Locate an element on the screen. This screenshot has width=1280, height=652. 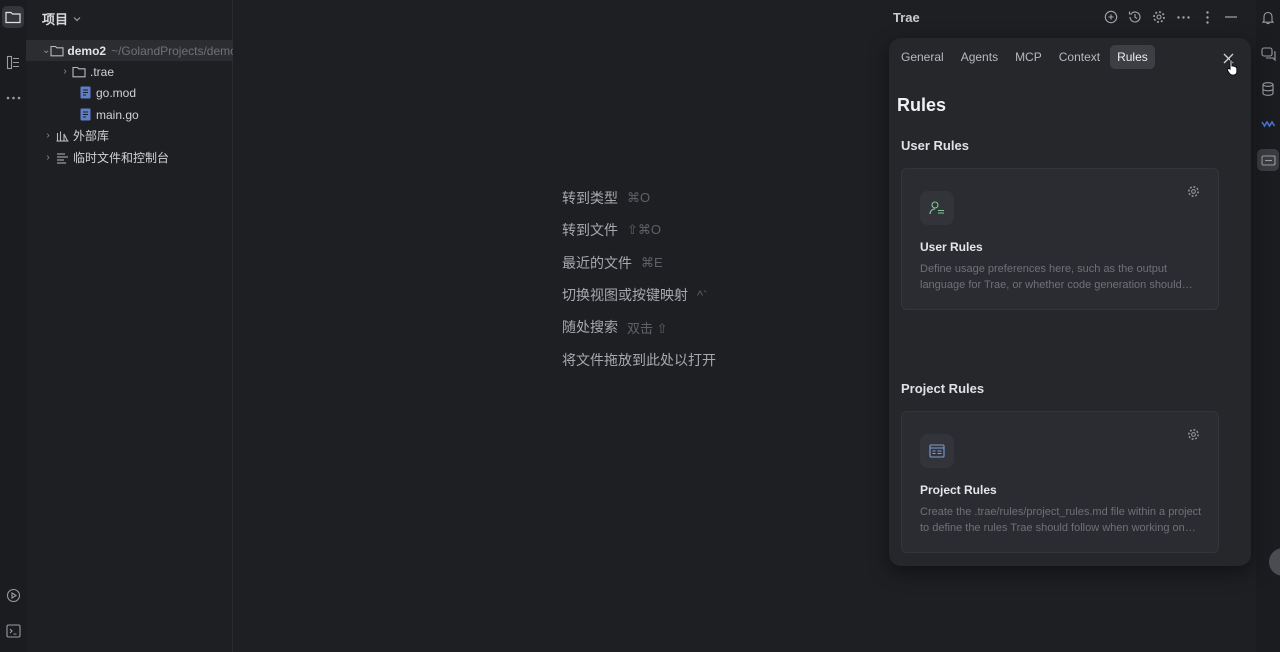
welcome-label: 最近的文件 is located at coordinates (597, 262).